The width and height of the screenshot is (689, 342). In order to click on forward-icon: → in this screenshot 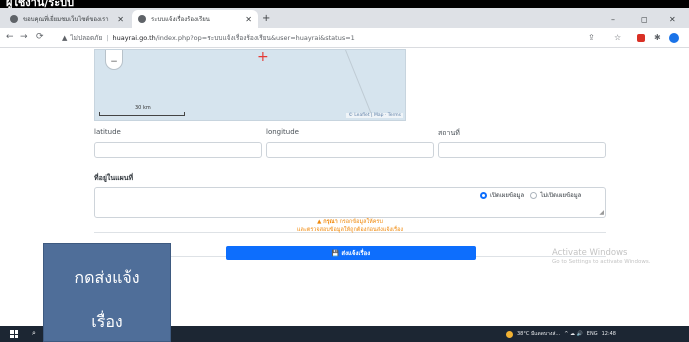, I will do `click(24, 37)`.